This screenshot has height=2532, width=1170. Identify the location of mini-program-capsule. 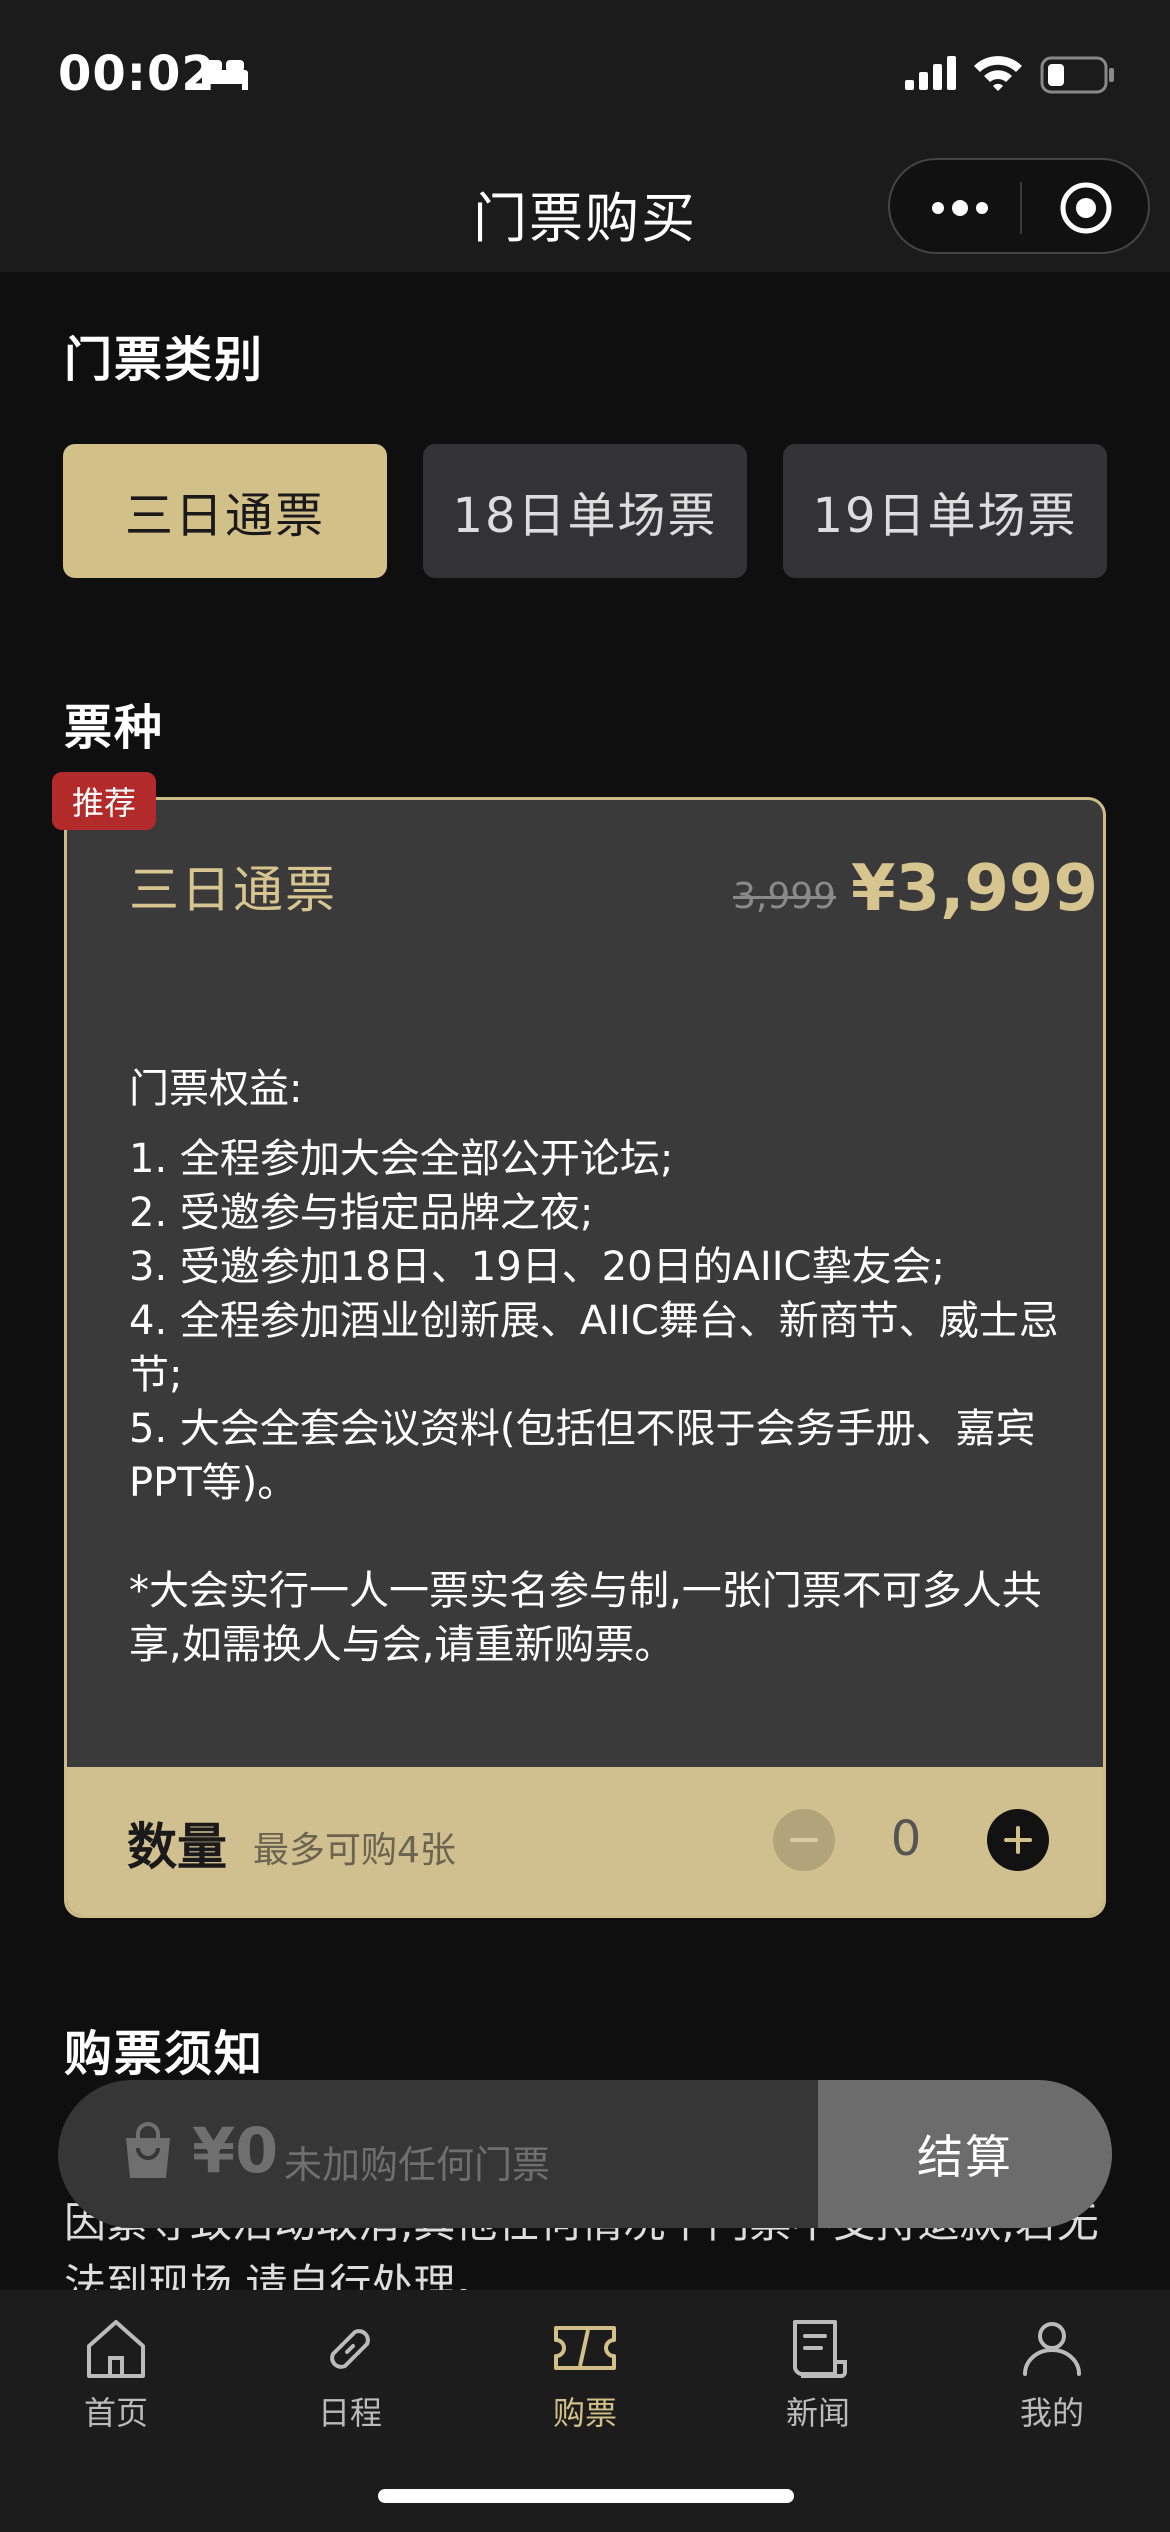
(1019, 206).